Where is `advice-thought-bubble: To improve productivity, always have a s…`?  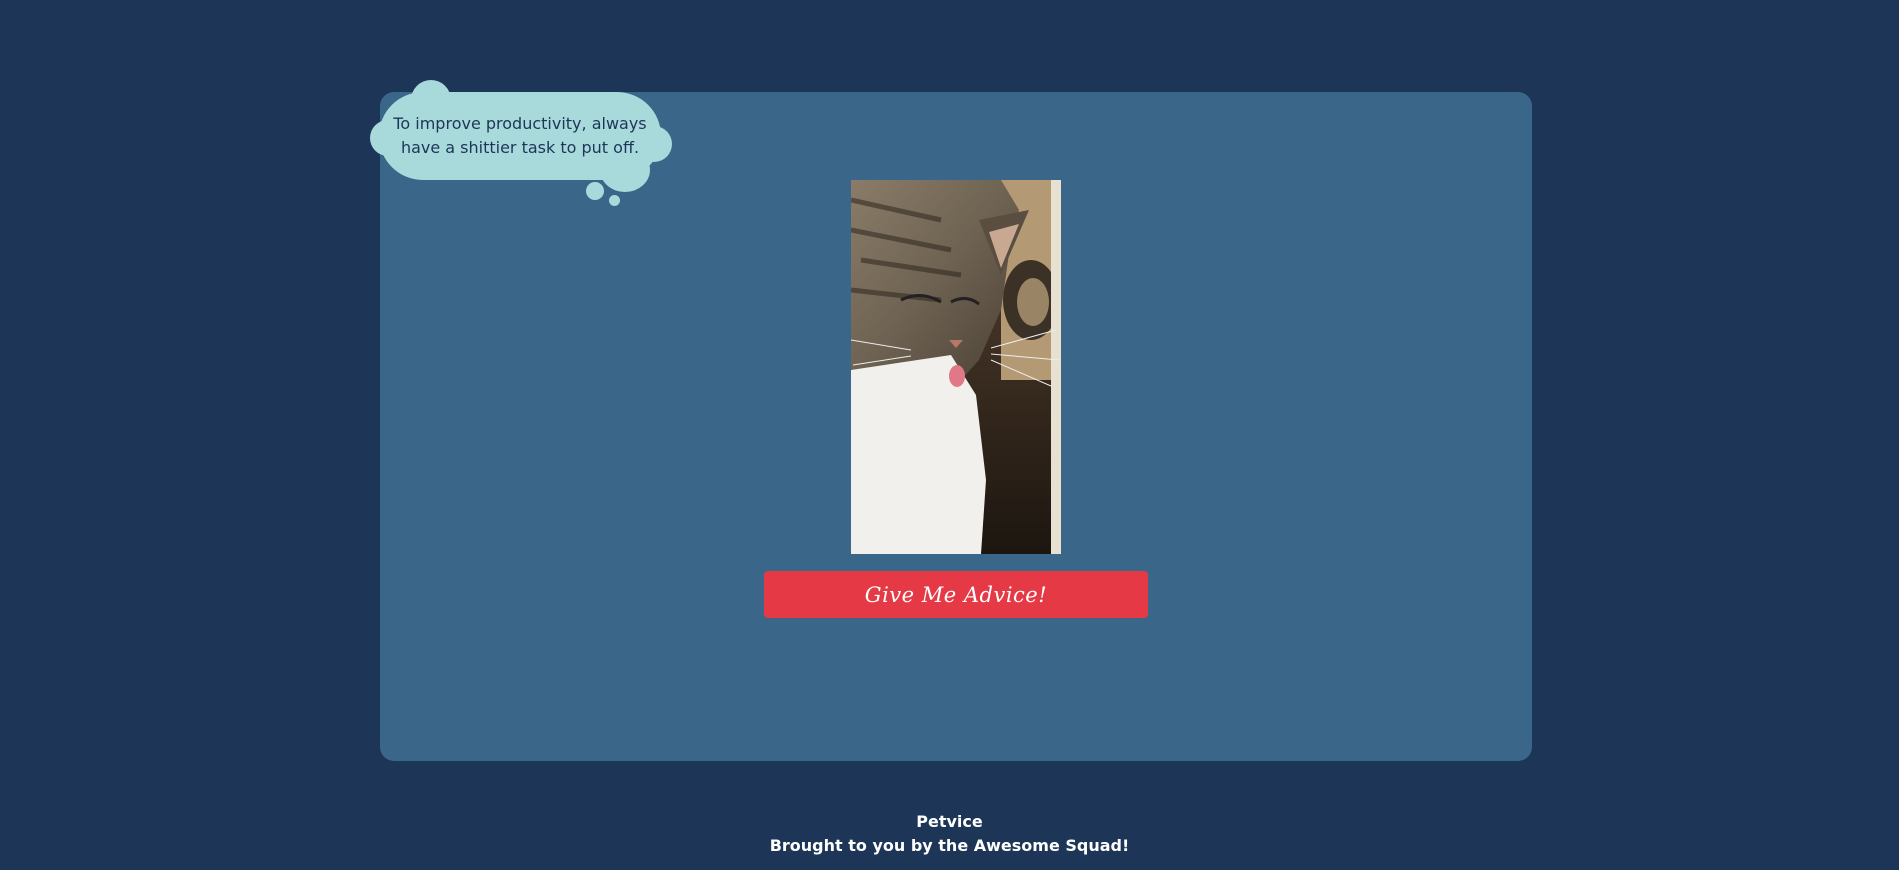
advice-thought-bubble: To improve productivity, always have a s… is located at coordinates (523, 143).